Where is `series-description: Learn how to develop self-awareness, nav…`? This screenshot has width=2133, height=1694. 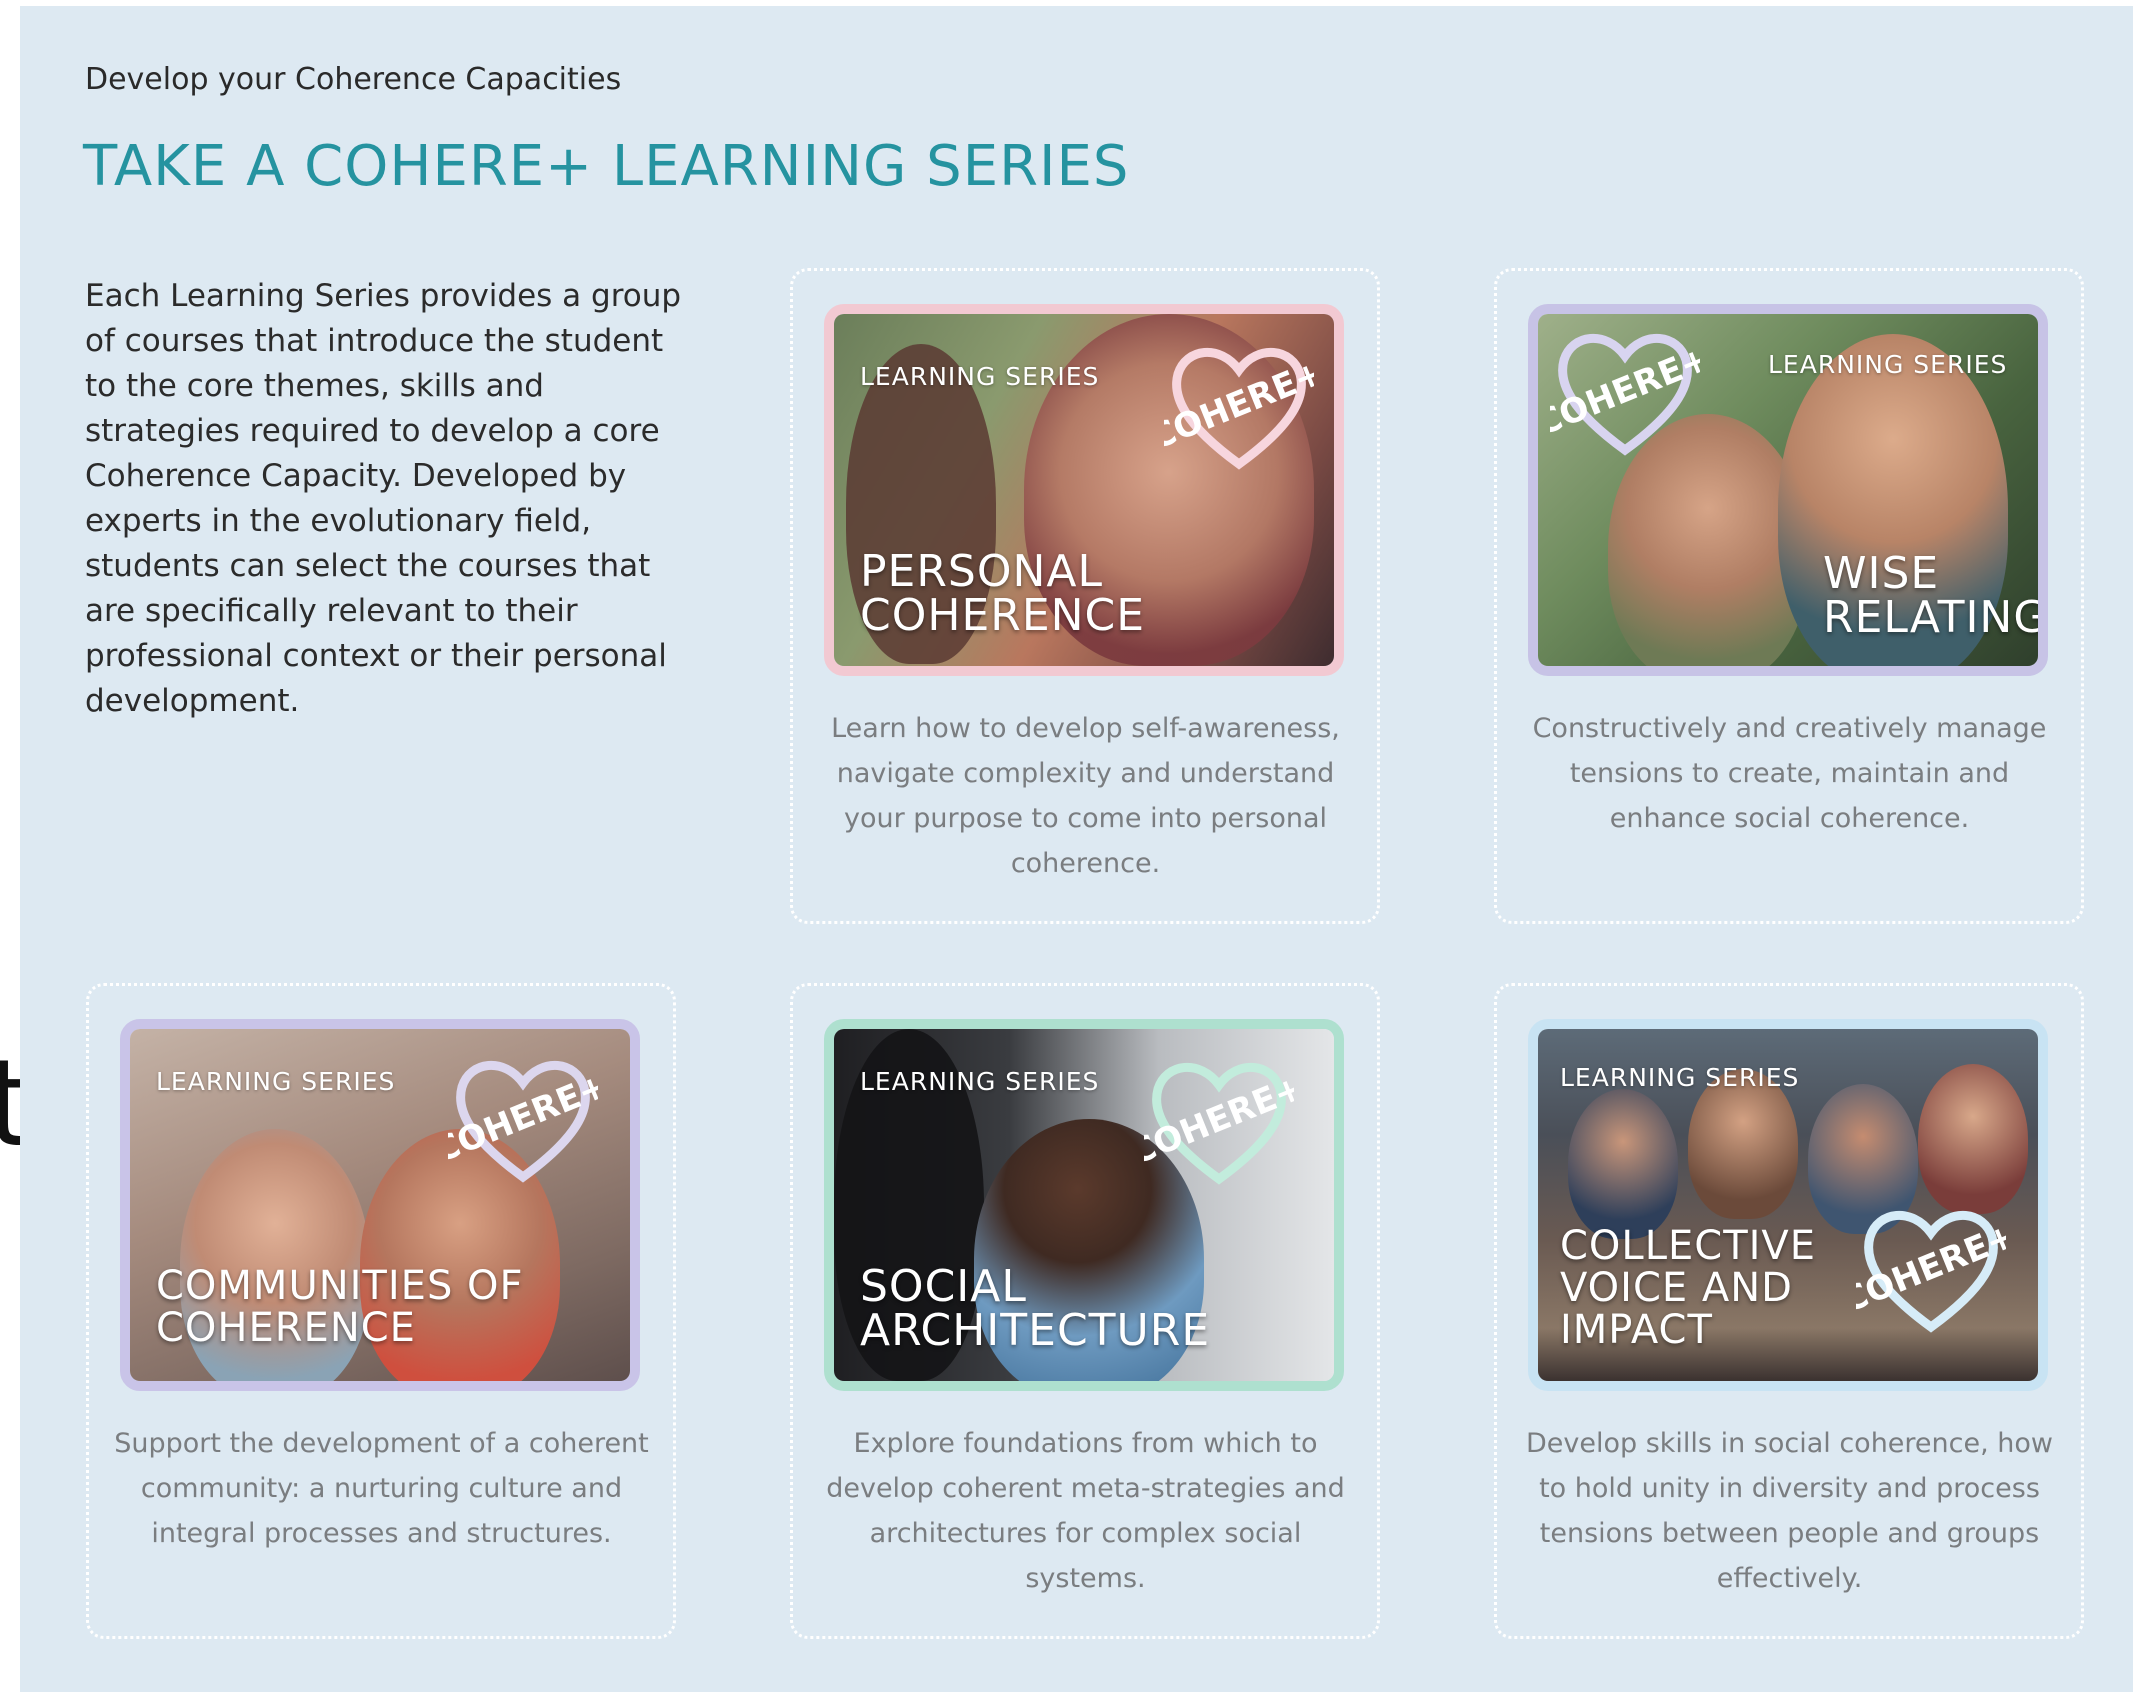
series-description: Learn how to develop self-awareness, nav… is located at coordinates (1085, 796).